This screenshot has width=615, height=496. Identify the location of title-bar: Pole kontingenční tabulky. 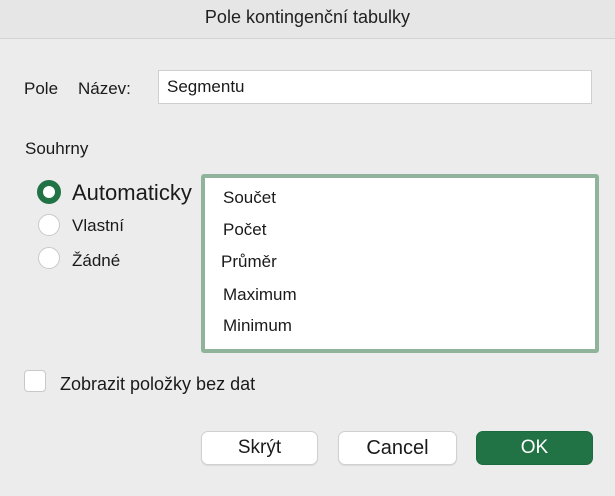
(307, 19).